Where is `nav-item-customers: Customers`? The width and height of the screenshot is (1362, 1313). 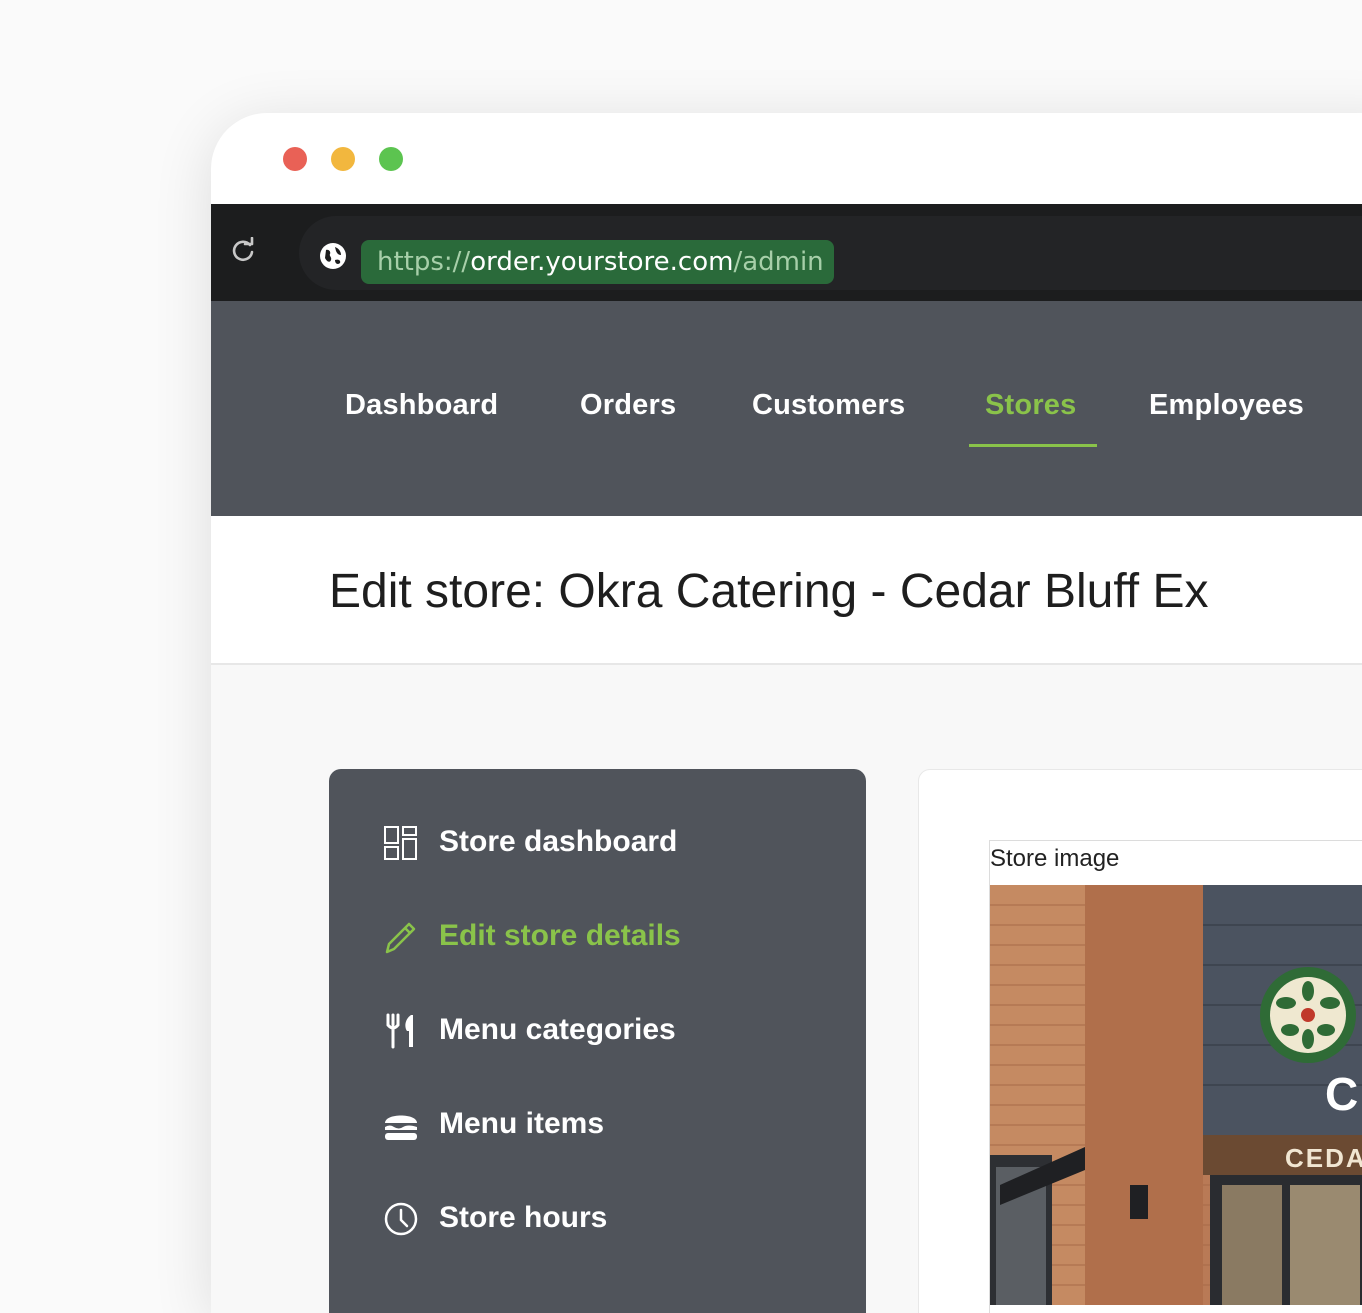
nav-item-customers: Customers is located at coordinates (828, 405).